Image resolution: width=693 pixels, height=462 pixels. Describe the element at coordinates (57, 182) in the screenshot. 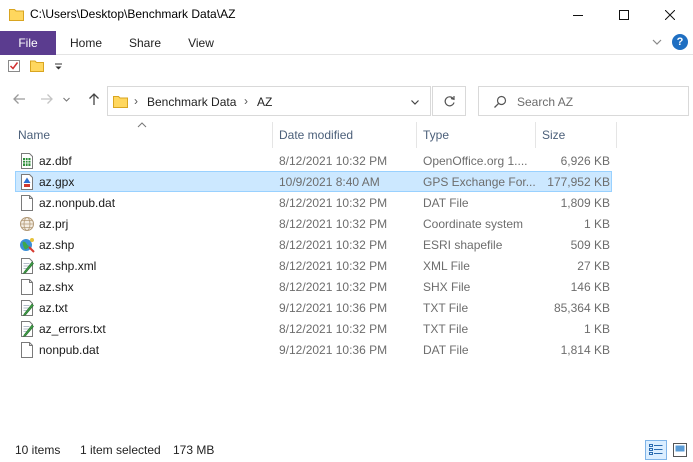

I see `file-name: az.gpx` at that location.